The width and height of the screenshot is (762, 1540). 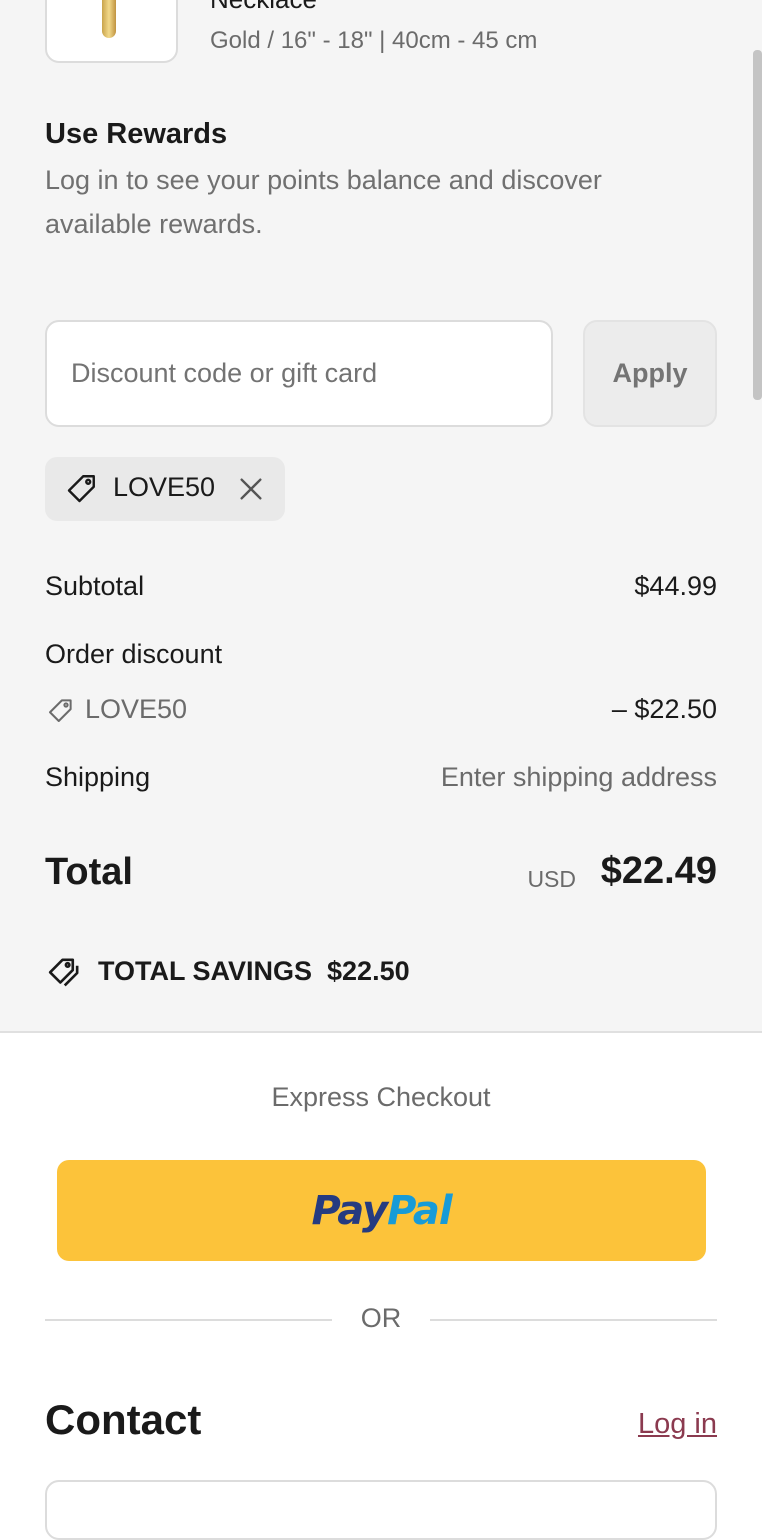 What do you see at coordinates (650, 373) in the screenshot?
I see `apply-button: Apply` at bounding box center [650, 373].